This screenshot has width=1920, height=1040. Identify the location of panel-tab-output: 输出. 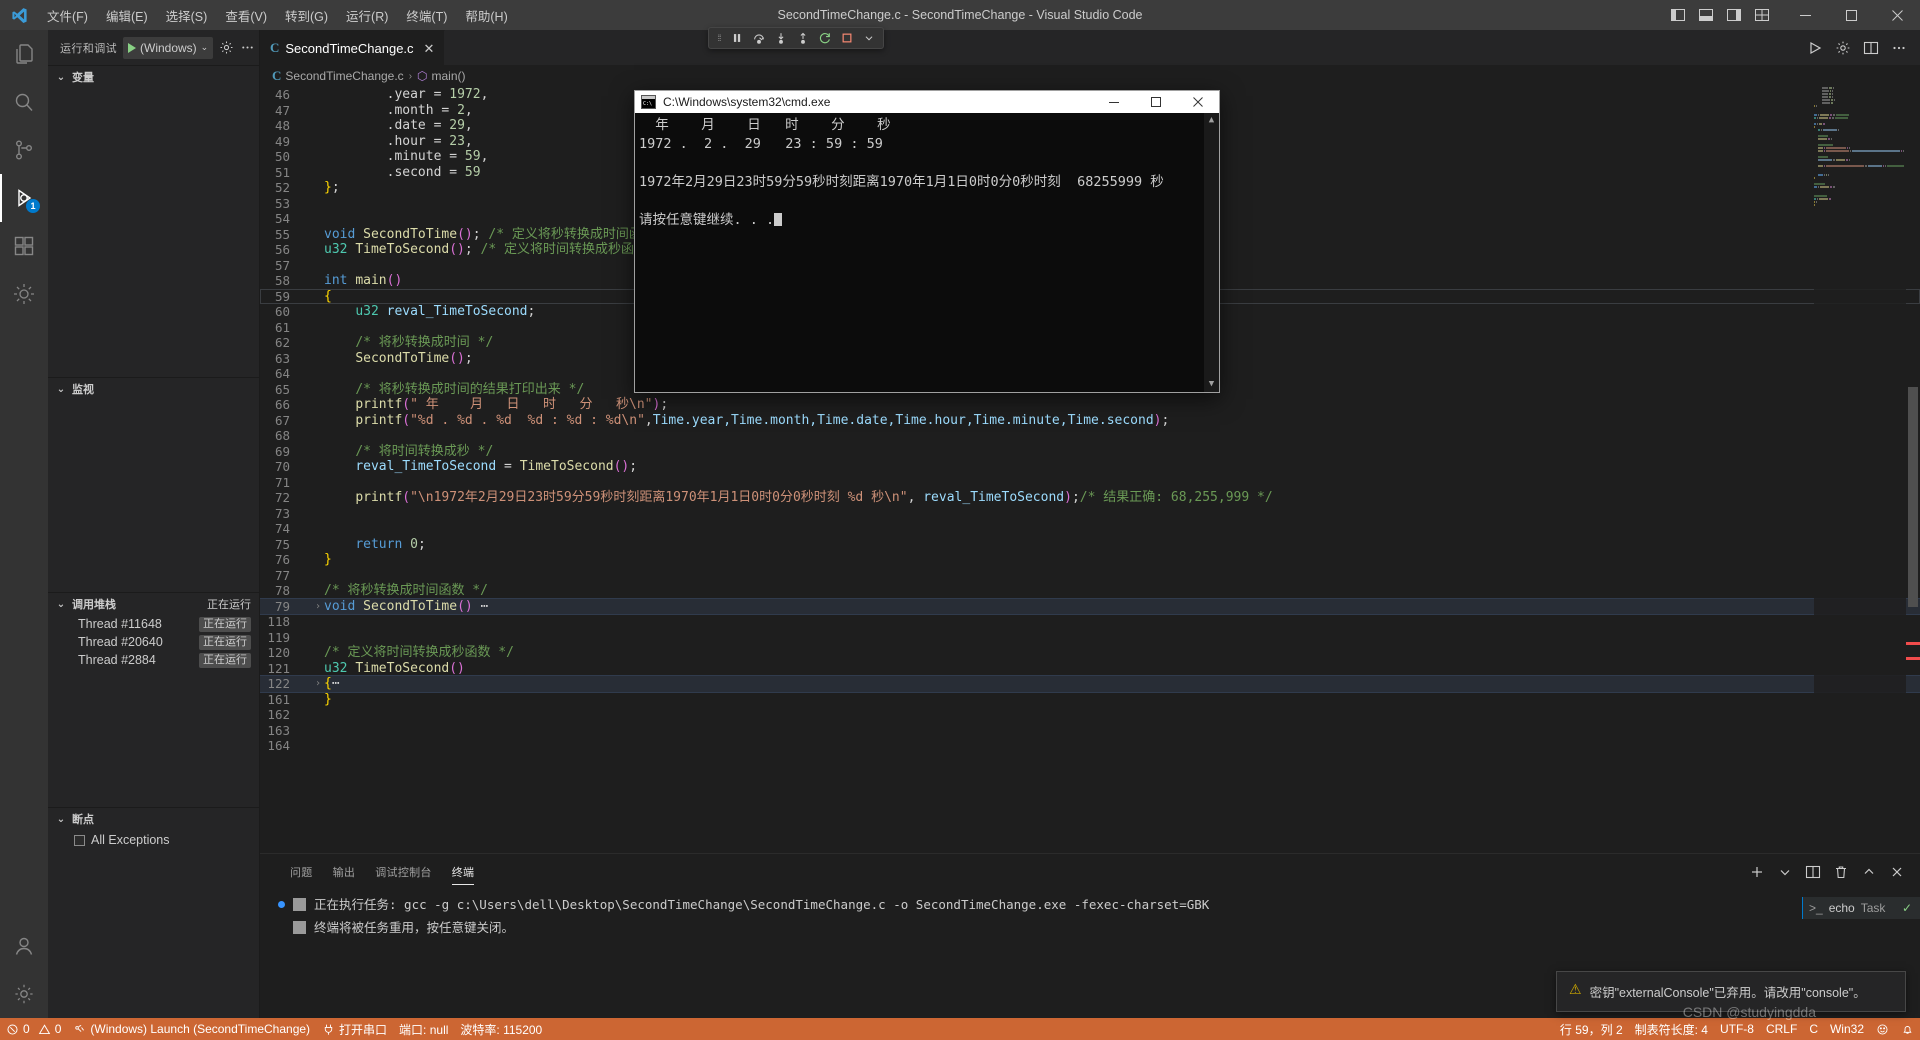
(344, 871).